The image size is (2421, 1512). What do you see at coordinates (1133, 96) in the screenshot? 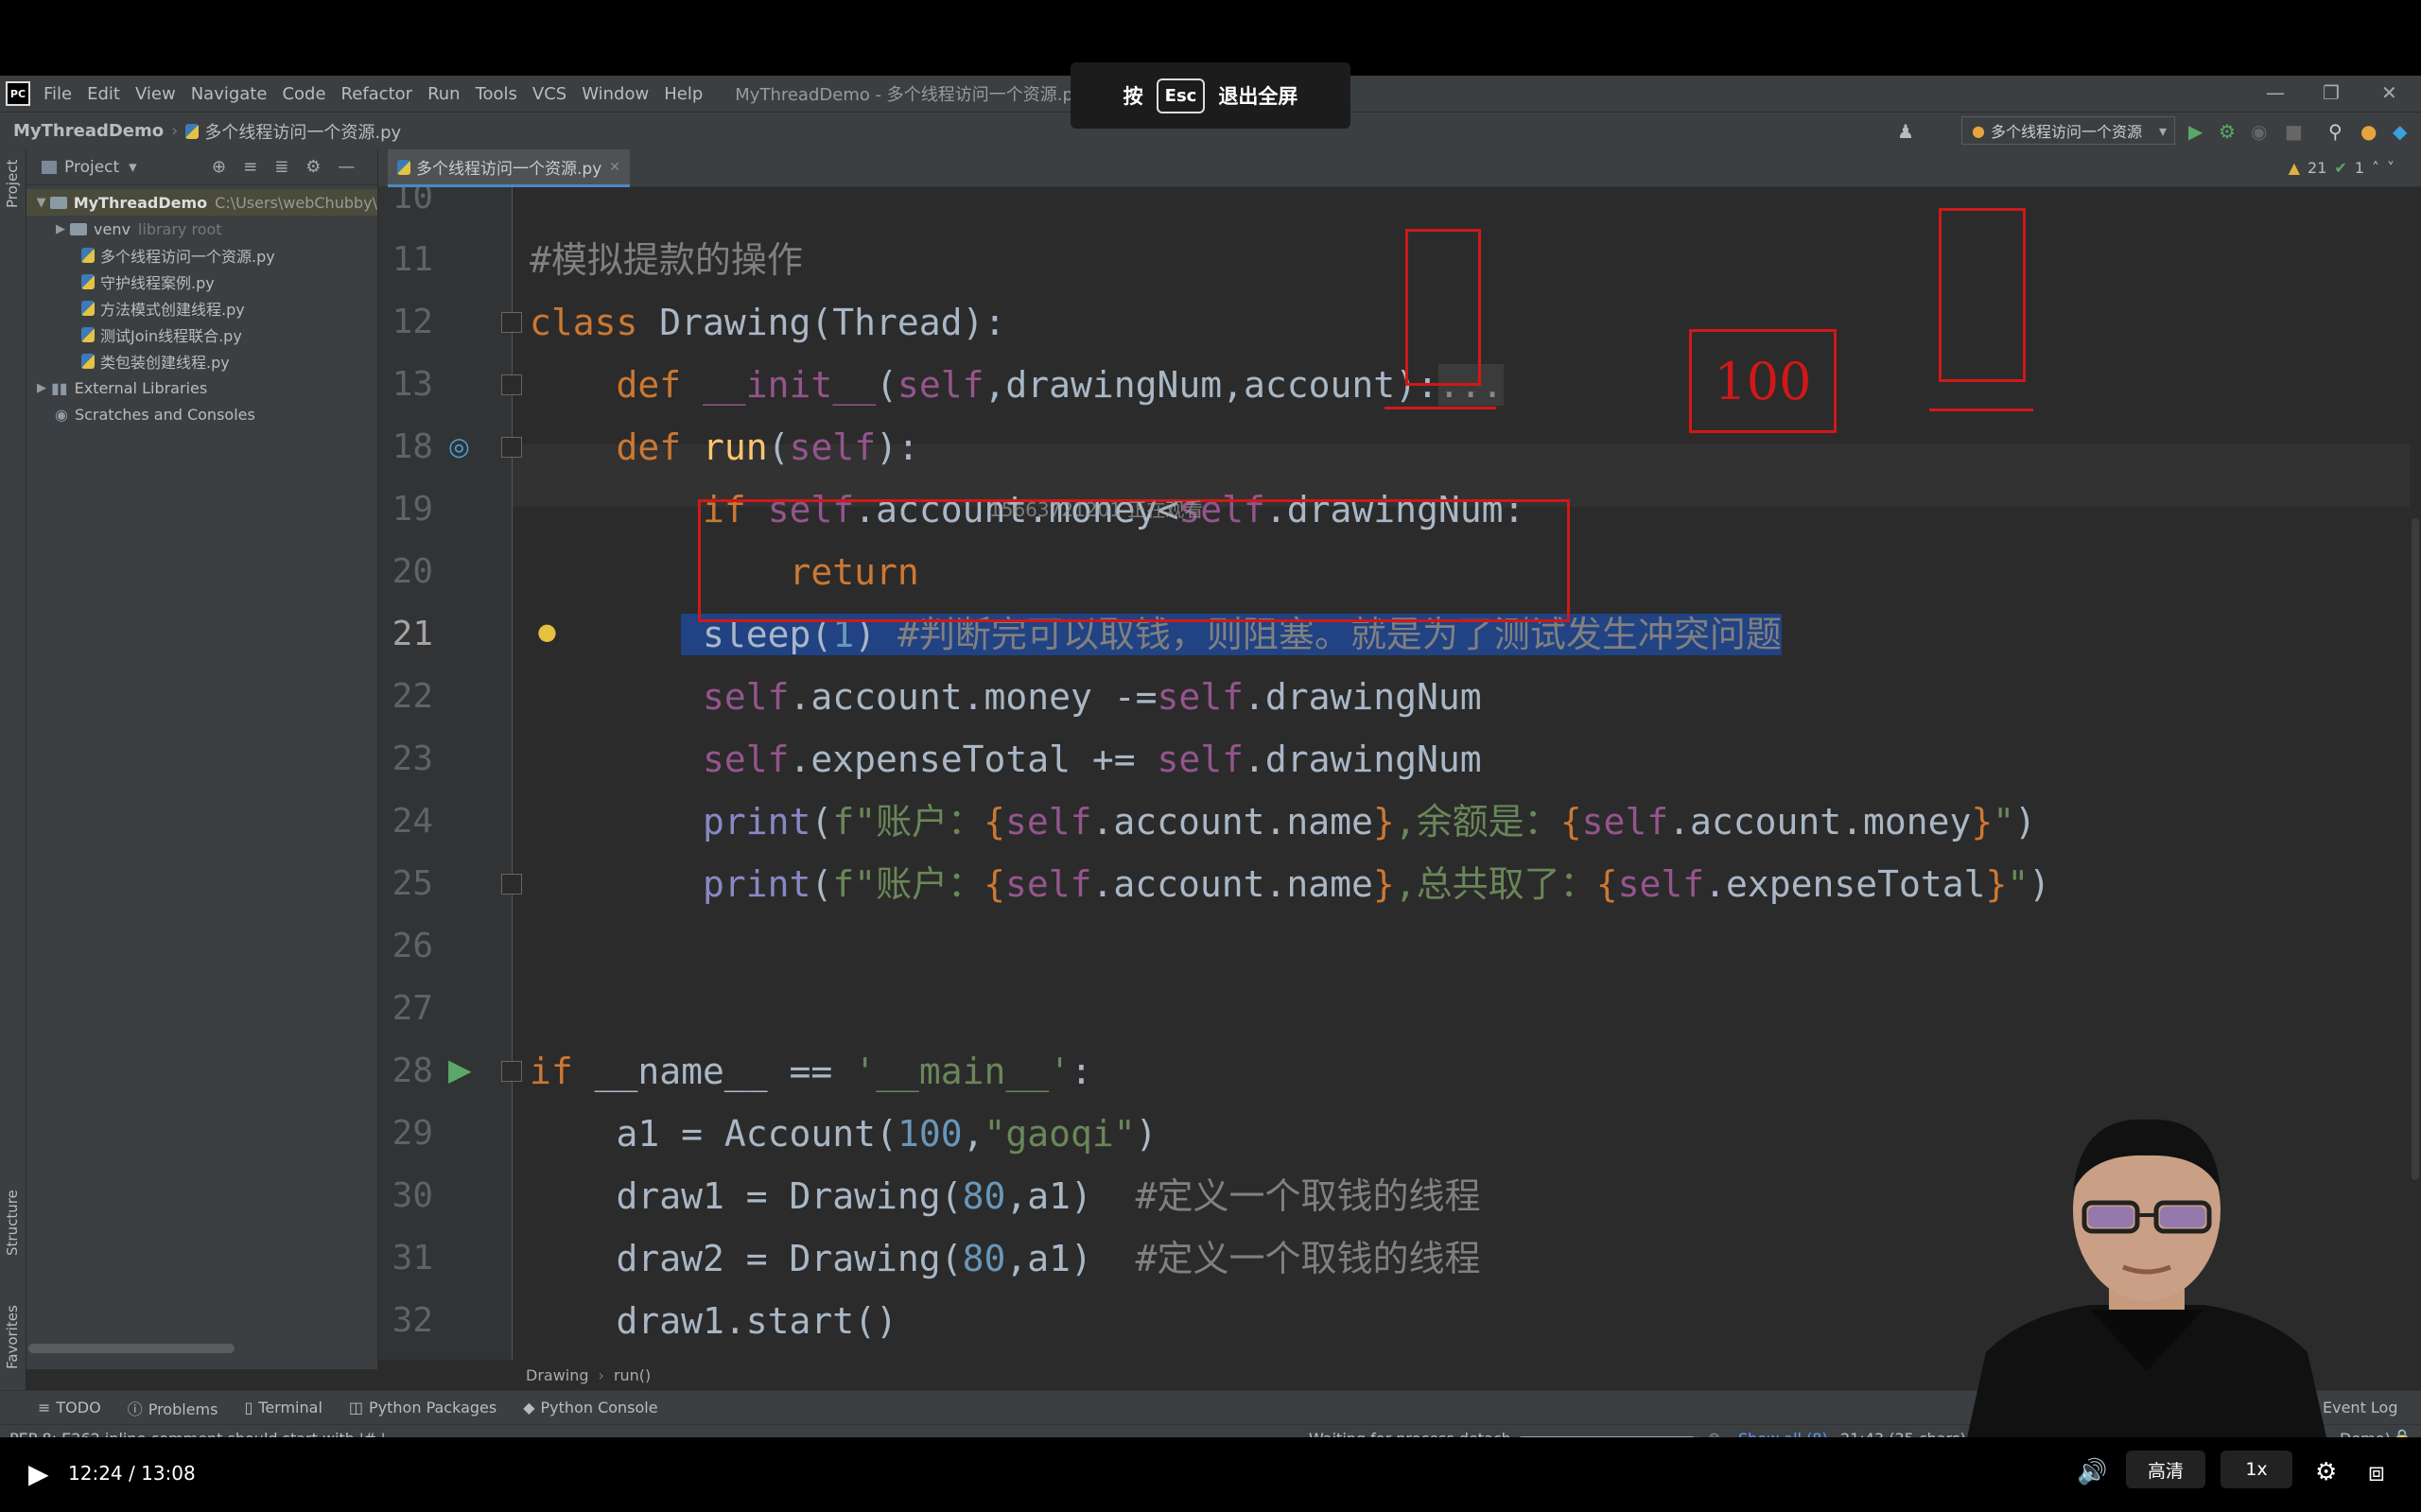
I see `banner-press-text: 按` at bounding box center [1133, 96].